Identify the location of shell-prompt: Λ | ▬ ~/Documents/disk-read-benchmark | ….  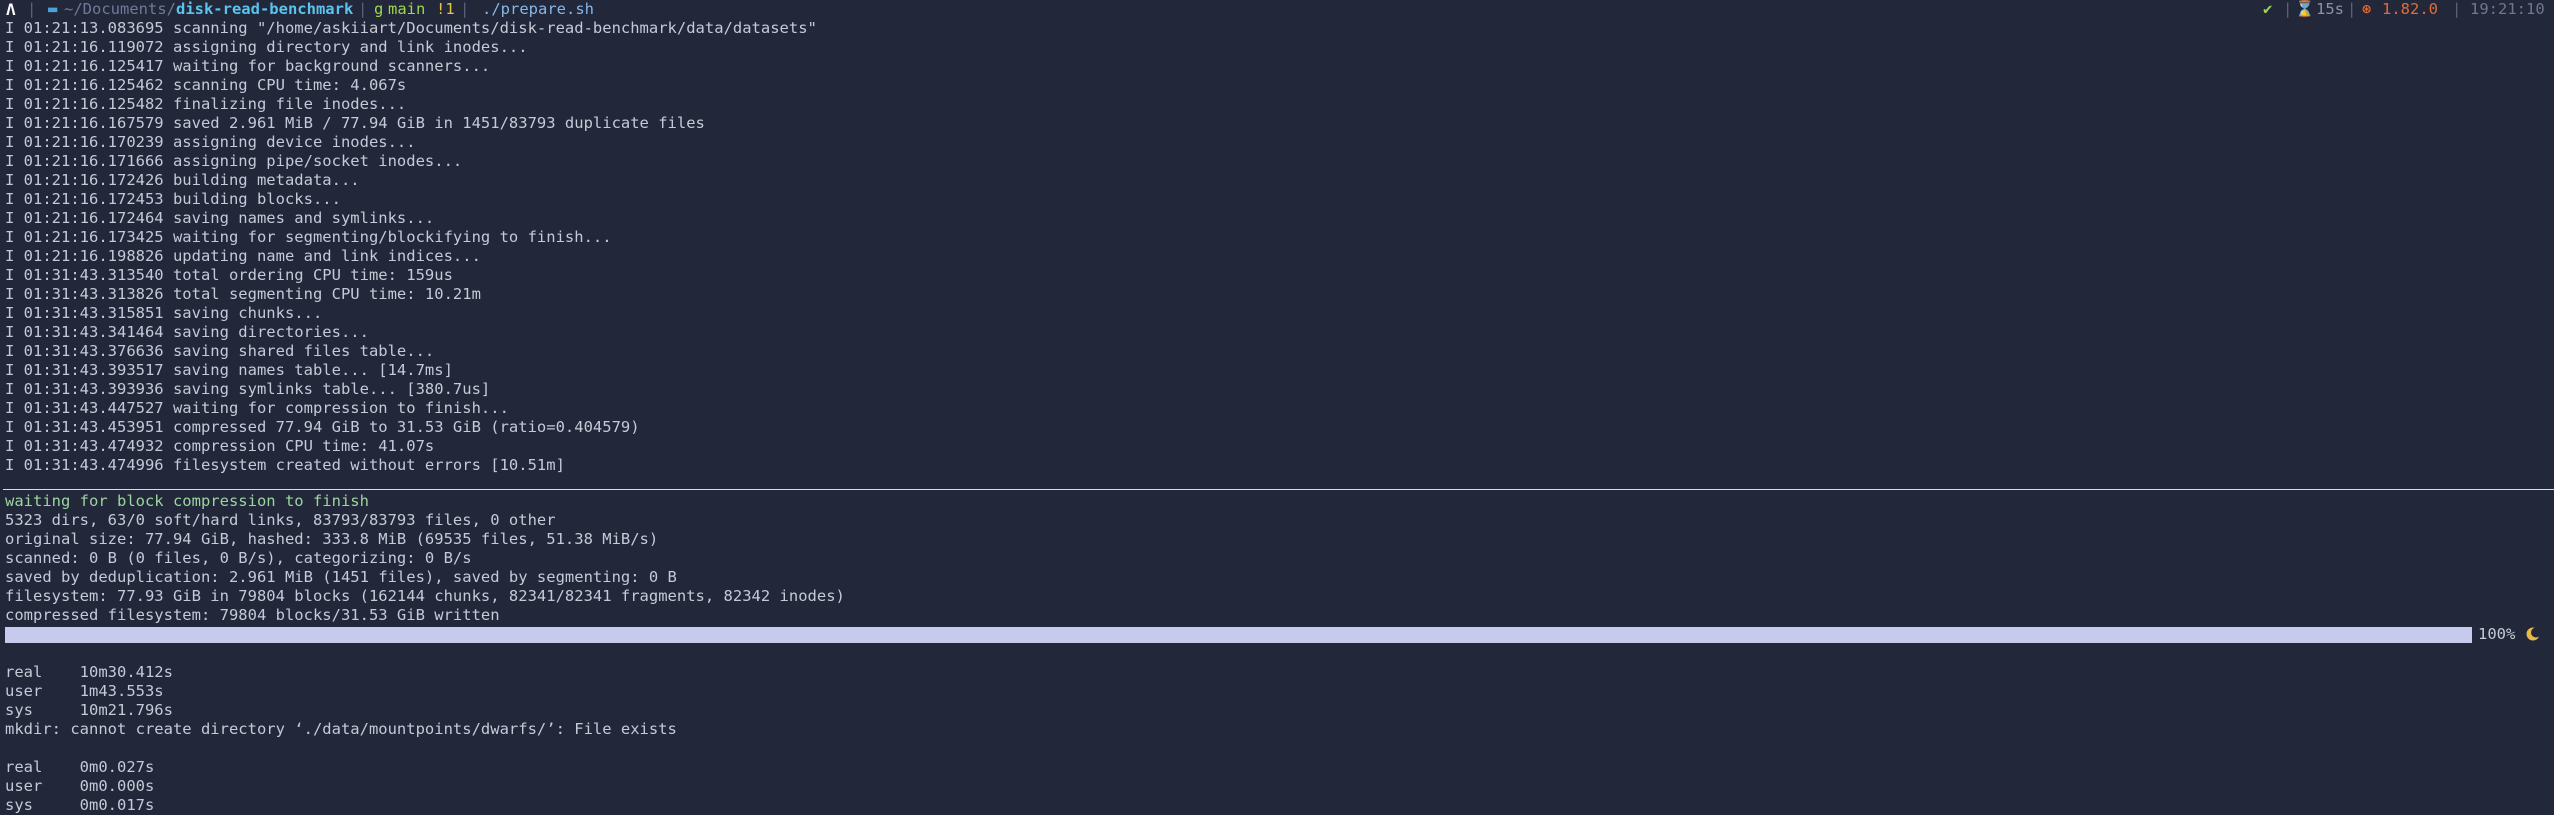
(1277, 9).